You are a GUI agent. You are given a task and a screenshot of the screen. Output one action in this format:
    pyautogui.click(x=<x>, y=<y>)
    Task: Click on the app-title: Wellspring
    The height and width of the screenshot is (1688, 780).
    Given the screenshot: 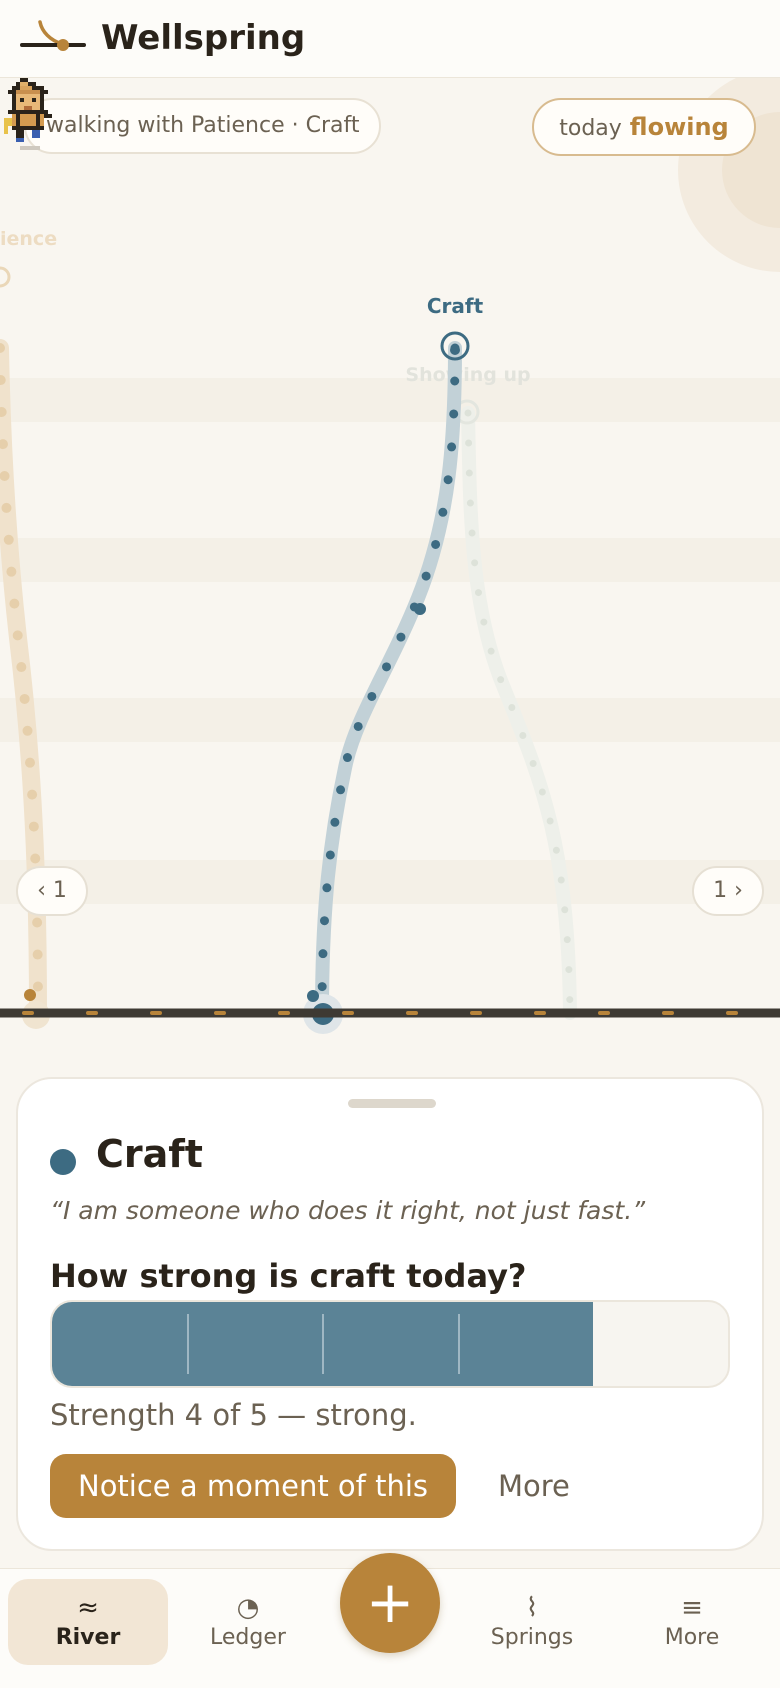 What is the action you would take?
    pyautogui.click(x=203, y=38)
    